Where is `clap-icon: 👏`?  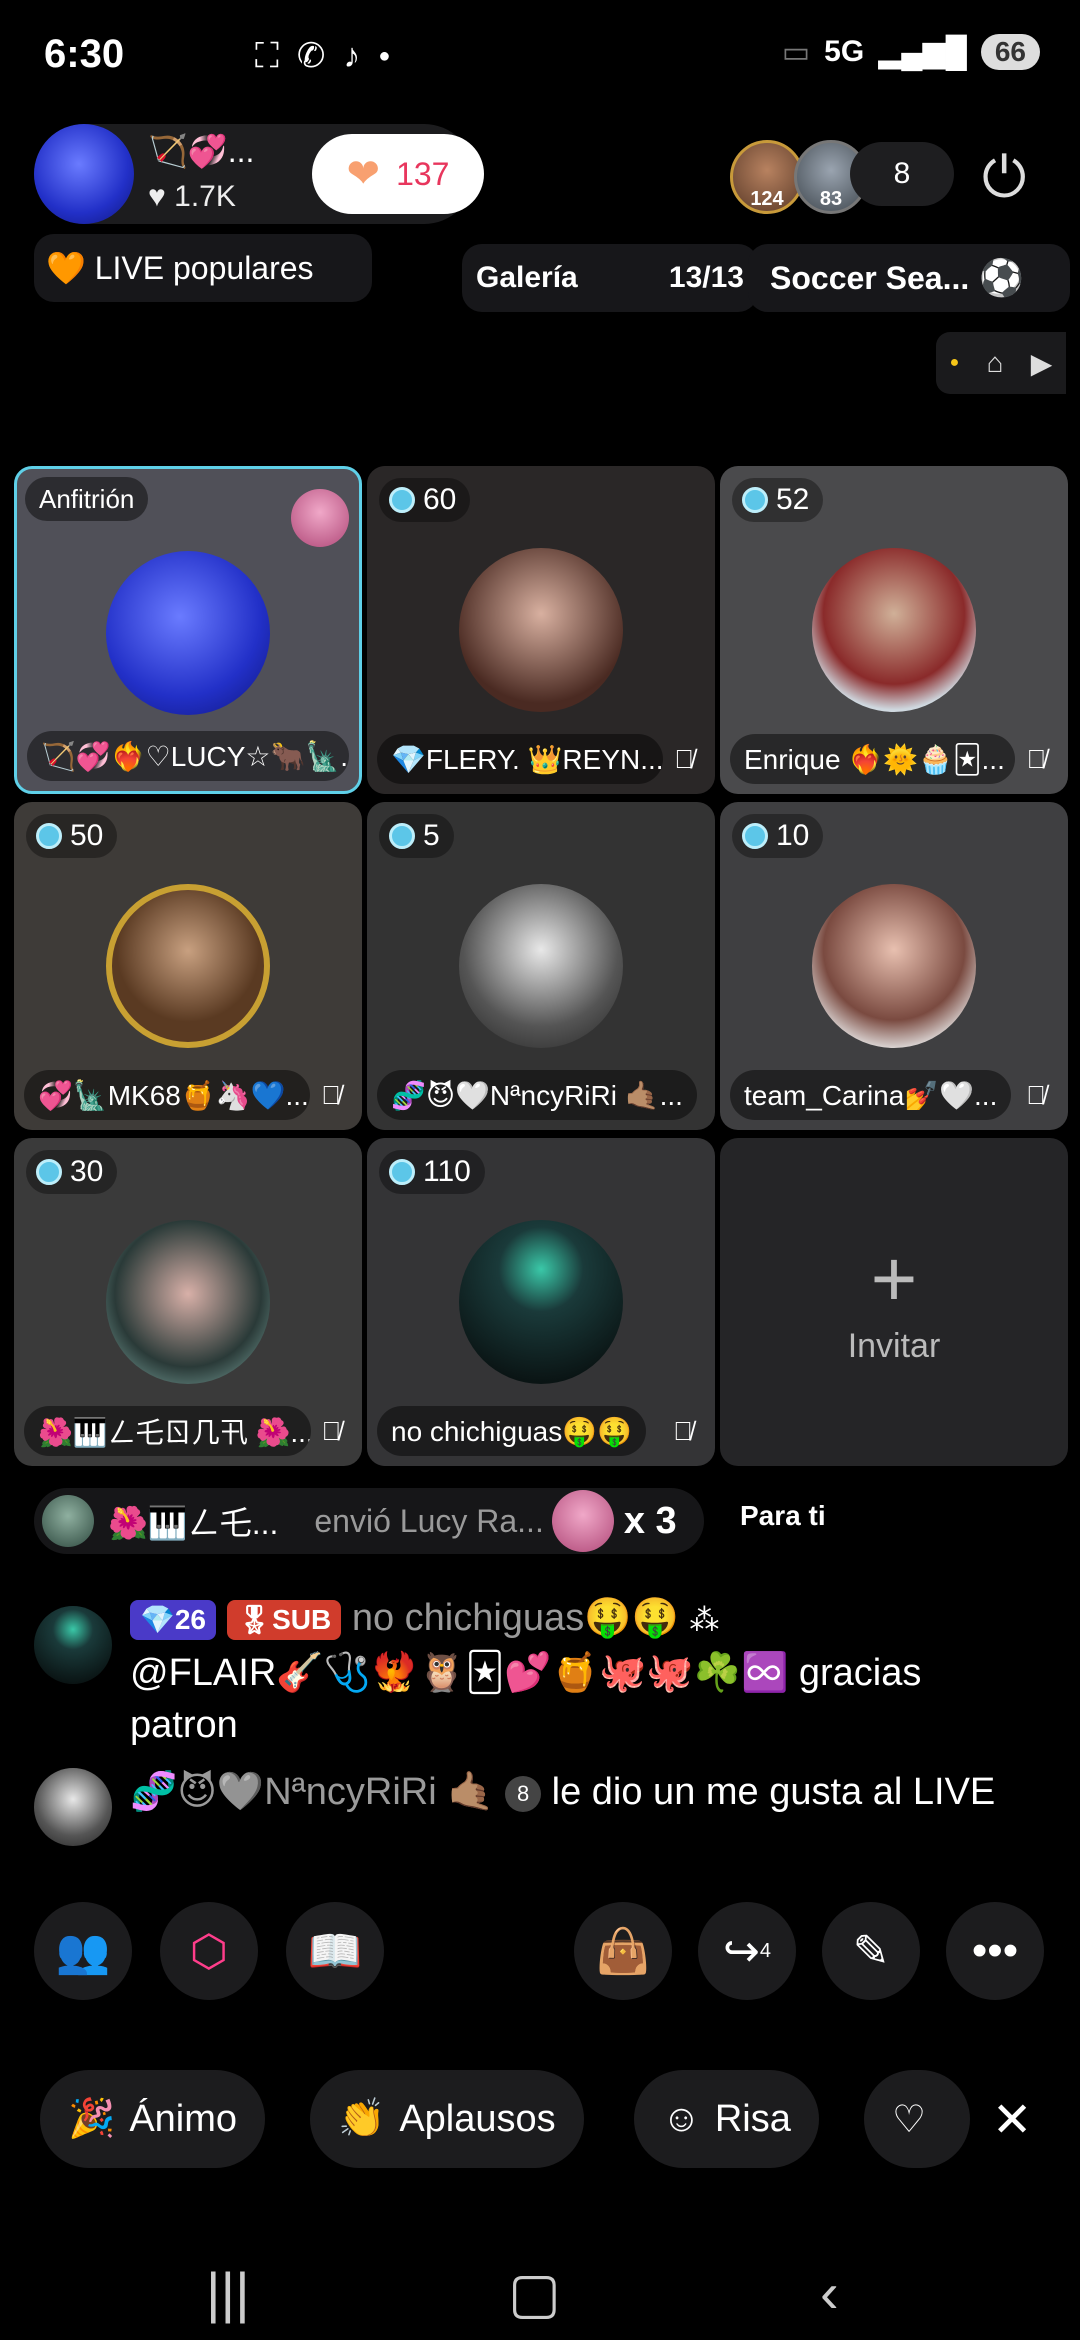
clap-icon: 👏 is located at coordinates (362, 2119).